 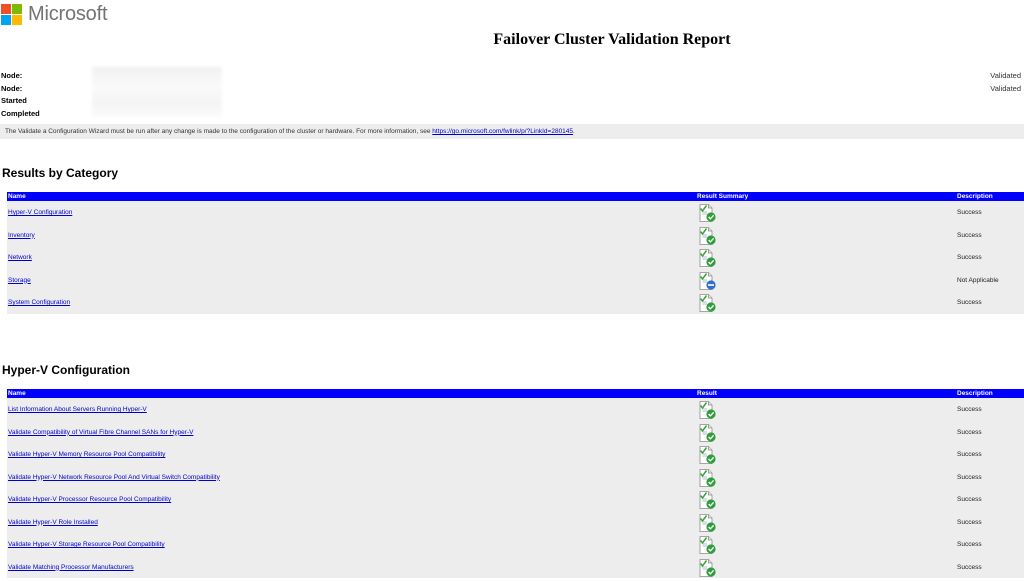 I want to click on table-row: System Configuration Success, so click(x=515, y=302).